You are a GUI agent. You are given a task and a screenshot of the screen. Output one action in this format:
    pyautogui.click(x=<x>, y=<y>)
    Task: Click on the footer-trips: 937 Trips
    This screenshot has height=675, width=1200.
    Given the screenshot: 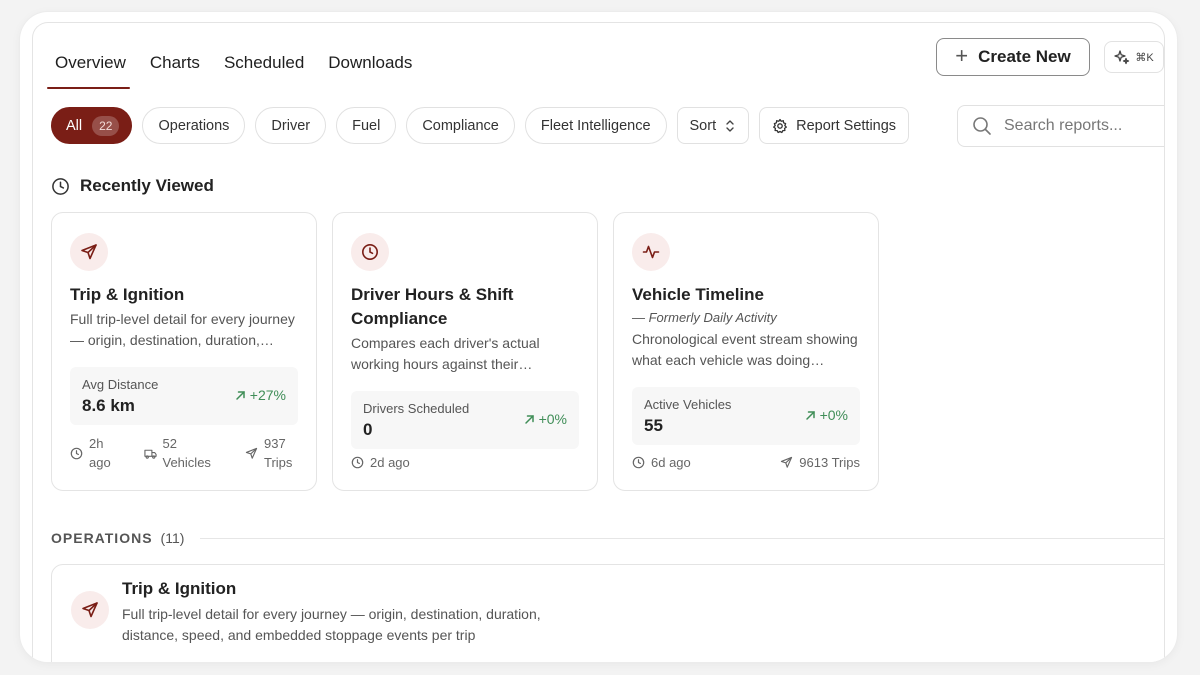 What is the action you would take?
    pyautogui.click(x=271, y=453)
    